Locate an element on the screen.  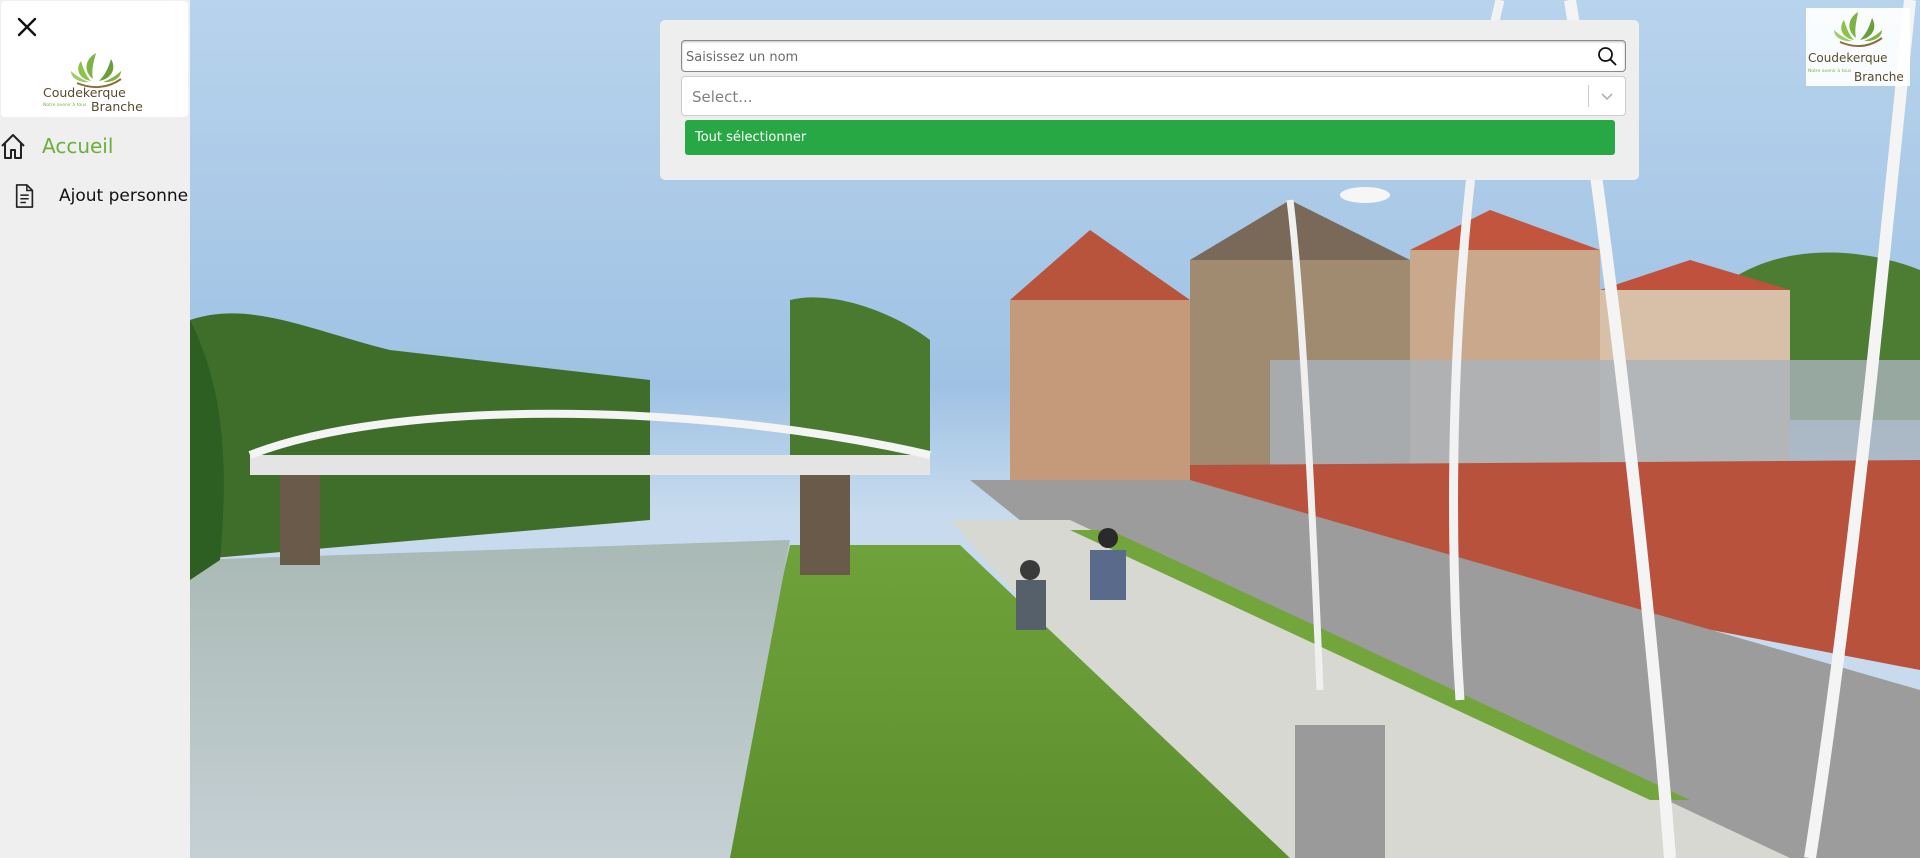
corner-logo-line1: Coudekerque is located at coordinates (1848, 58).